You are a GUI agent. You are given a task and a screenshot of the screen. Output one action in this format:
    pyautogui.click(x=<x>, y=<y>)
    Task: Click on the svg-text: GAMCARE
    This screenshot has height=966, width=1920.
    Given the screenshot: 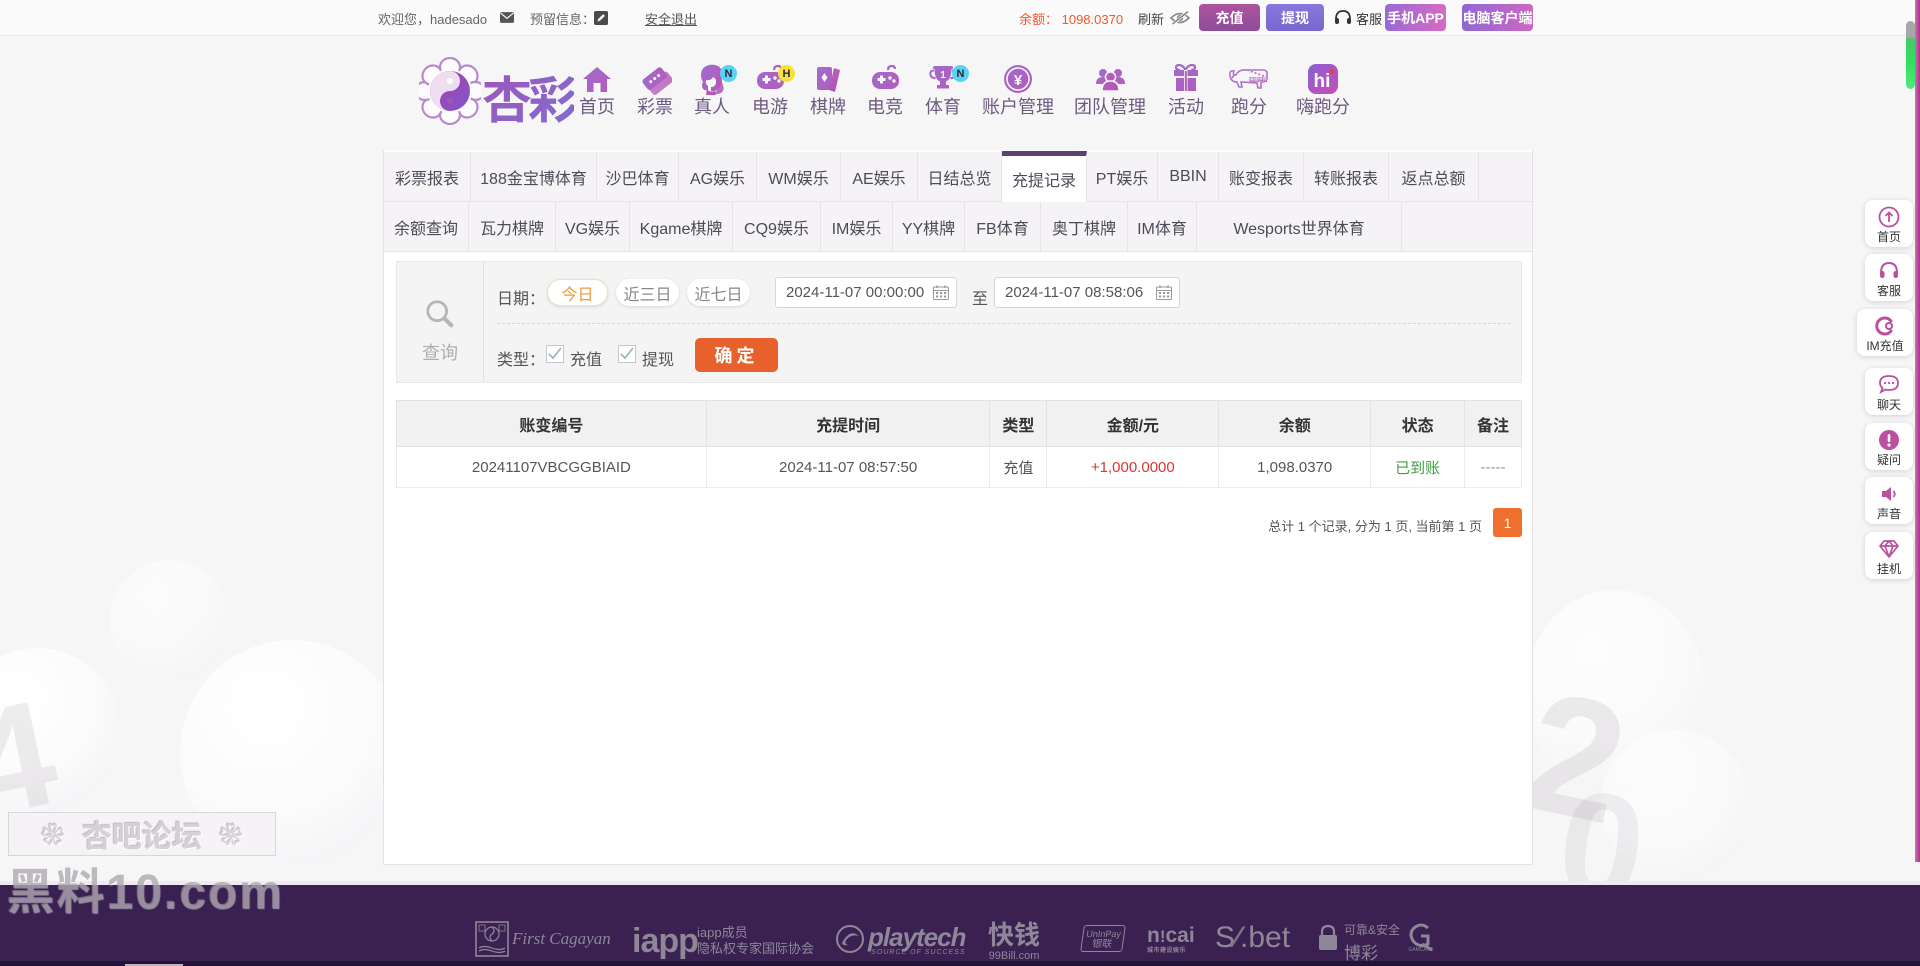 What is the action you would take?
    pyautogui.click(x=1421, y=949)
    